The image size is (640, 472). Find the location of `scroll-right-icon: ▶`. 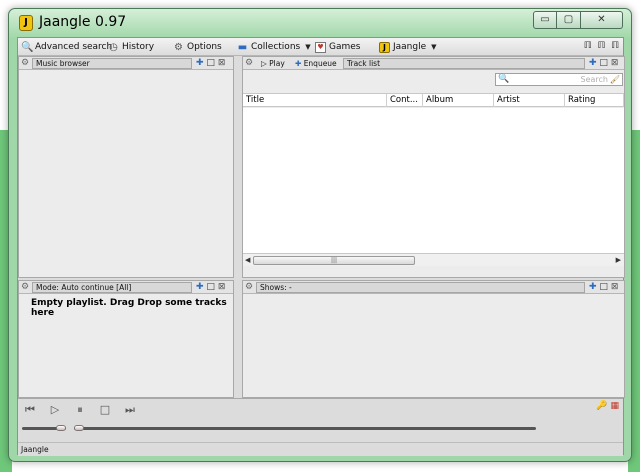

scroll-right-icon: ▶ is located at coordinates (618, 260).